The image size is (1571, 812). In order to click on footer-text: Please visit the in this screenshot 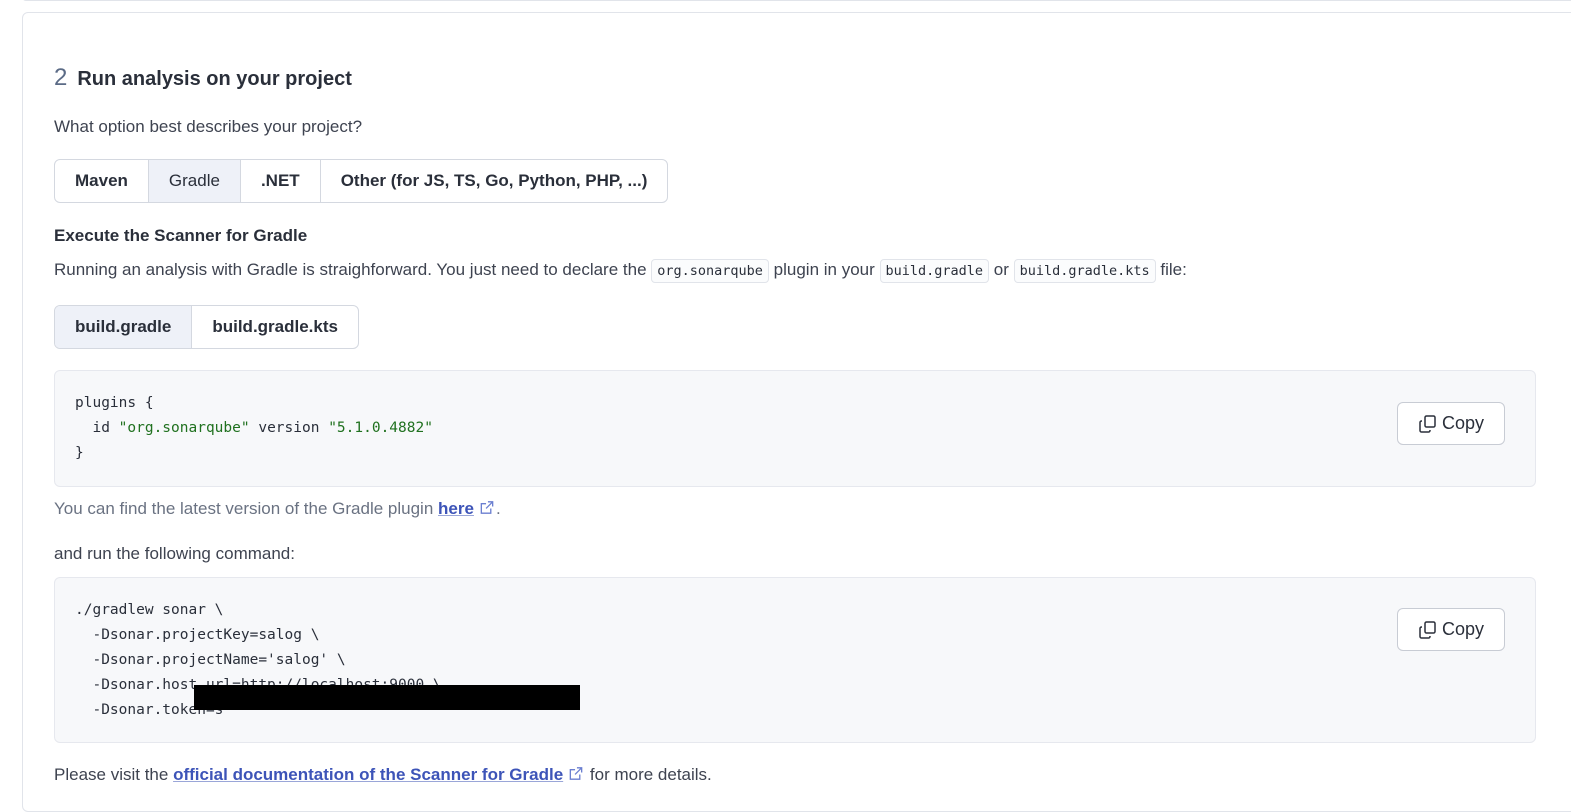, I will do `click(114, 774)`.